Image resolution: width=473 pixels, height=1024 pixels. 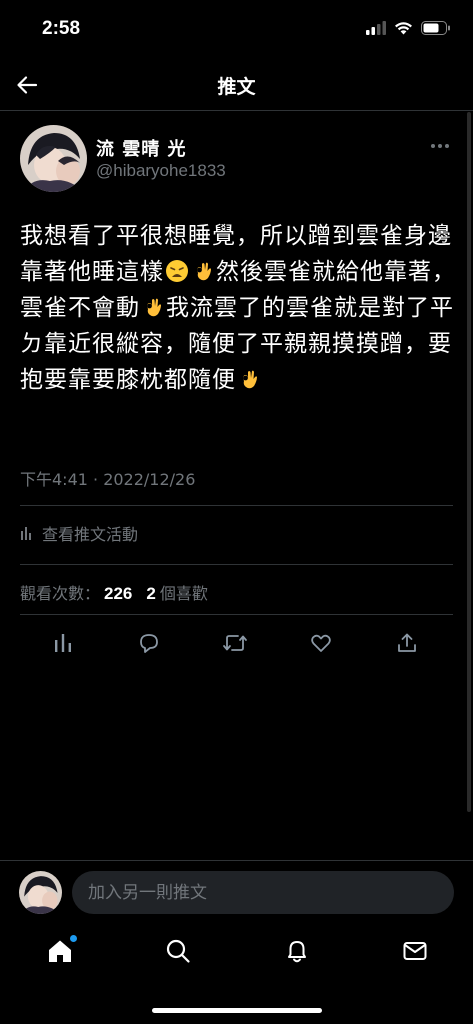 I want to click on tab-messages, so click(x=415, y=951).